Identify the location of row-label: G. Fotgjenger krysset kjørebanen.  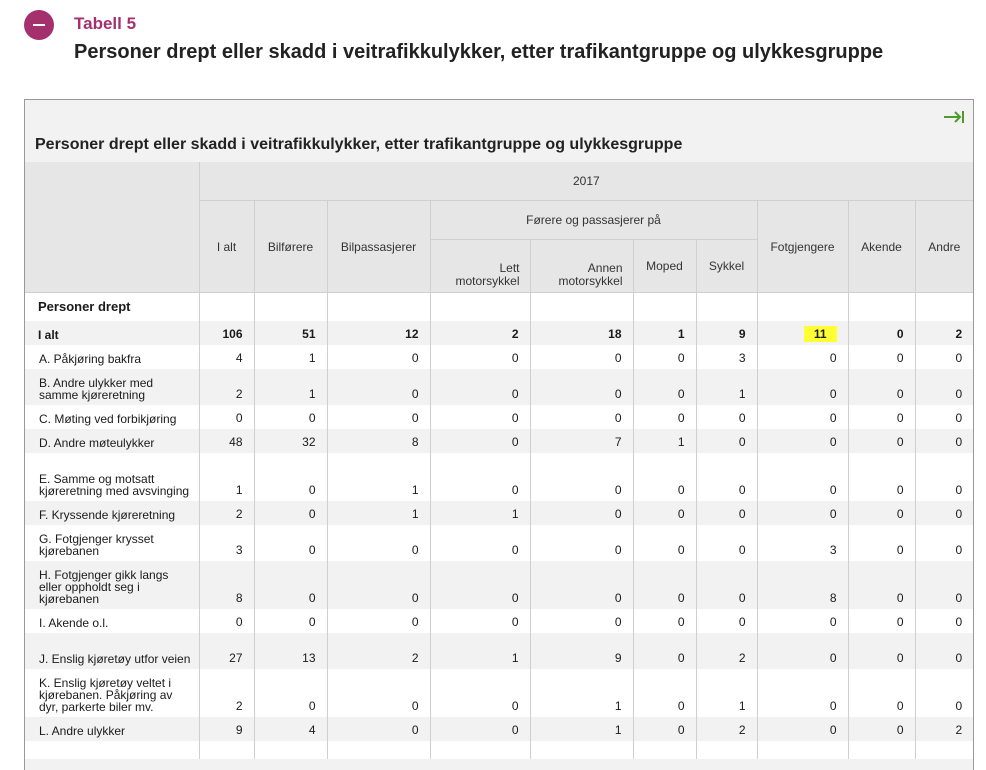
(112, 543).